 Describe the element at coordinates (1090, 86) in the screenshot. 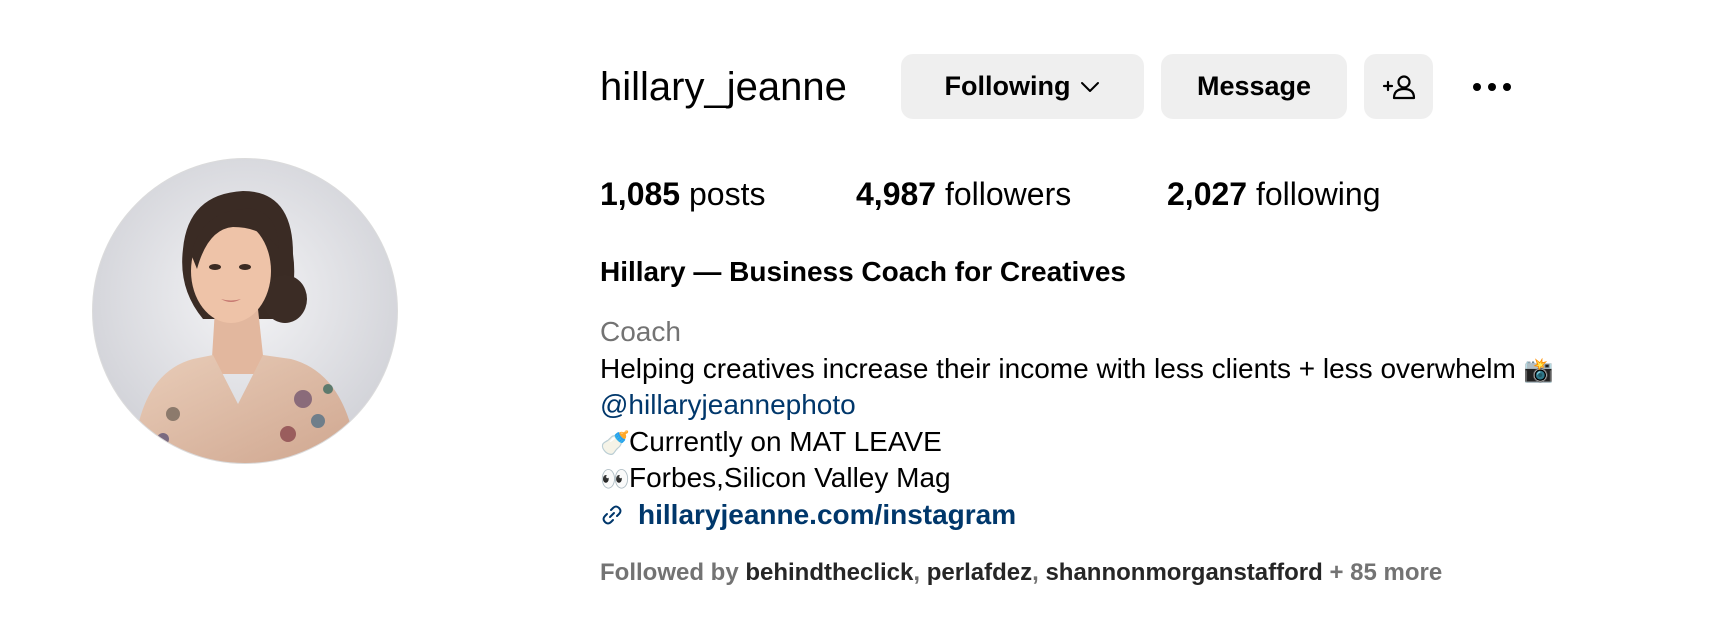

I see `chevron-down-icon` at that location.